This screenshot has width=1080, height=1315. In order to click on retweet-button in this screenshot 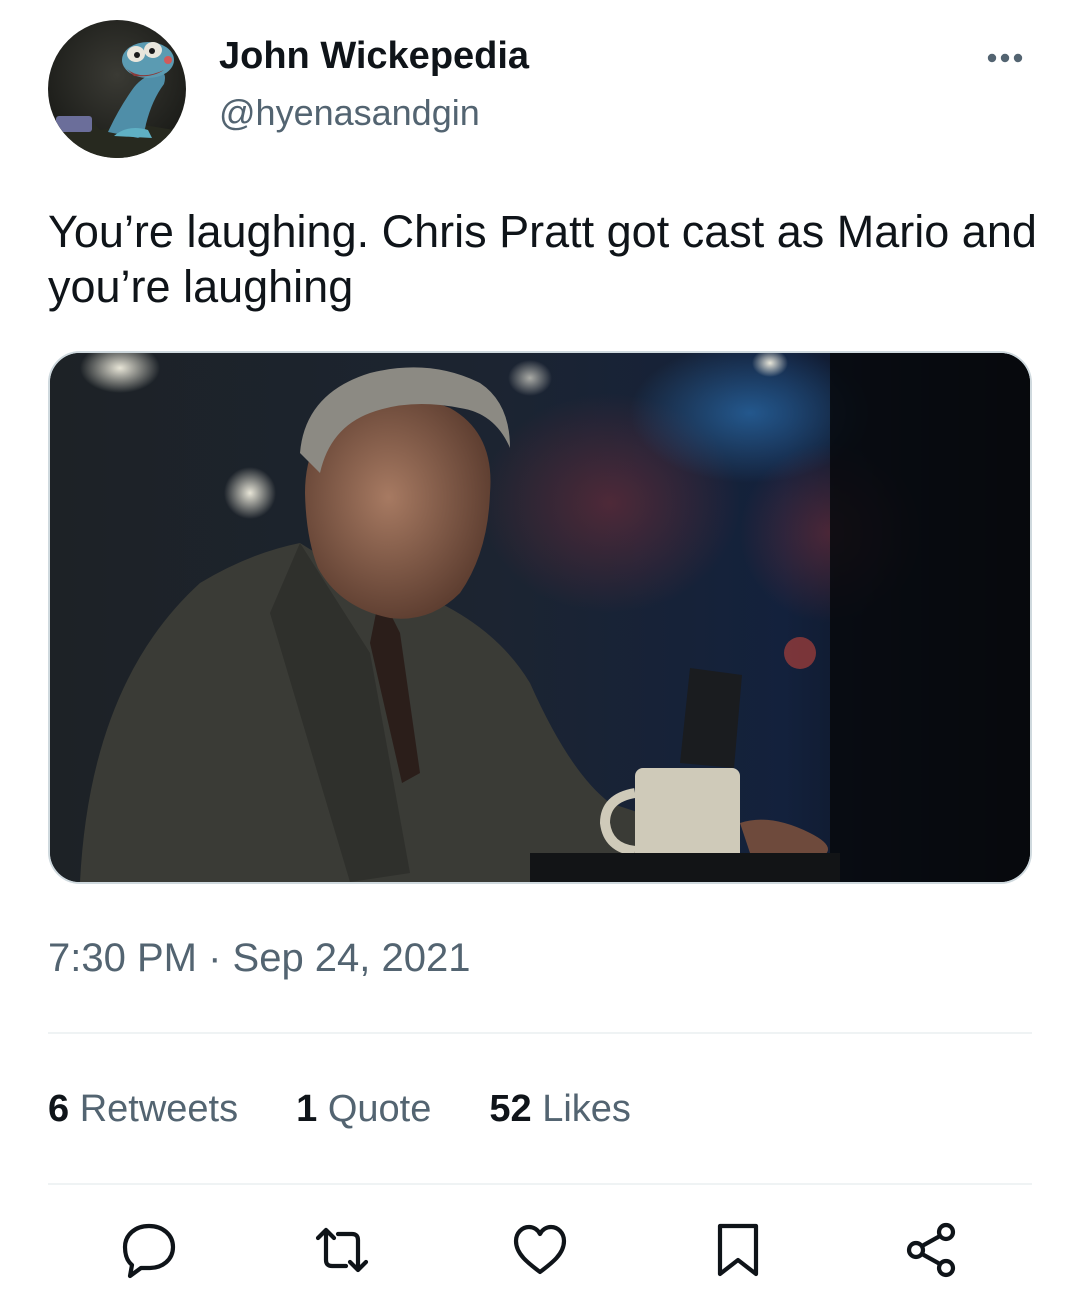, I will do `click(342, 1250)`.